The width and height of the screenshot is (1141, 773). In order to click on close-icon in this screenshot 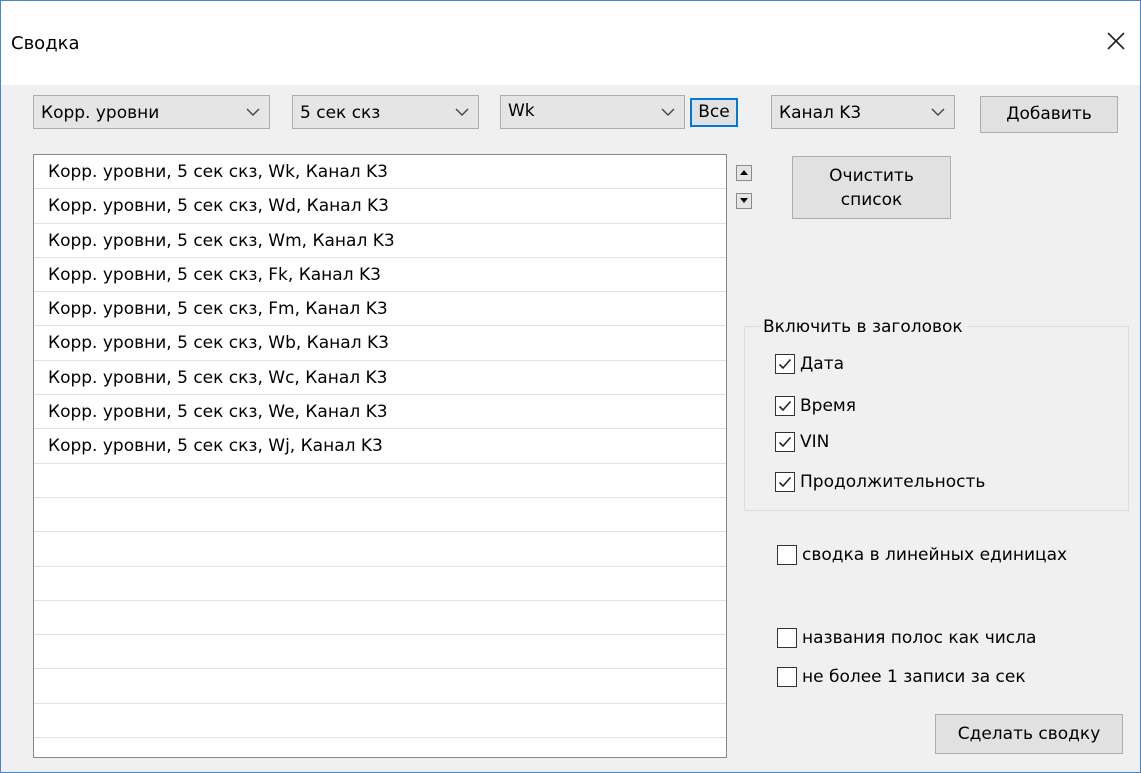, I will do `click(1116, 41)`.